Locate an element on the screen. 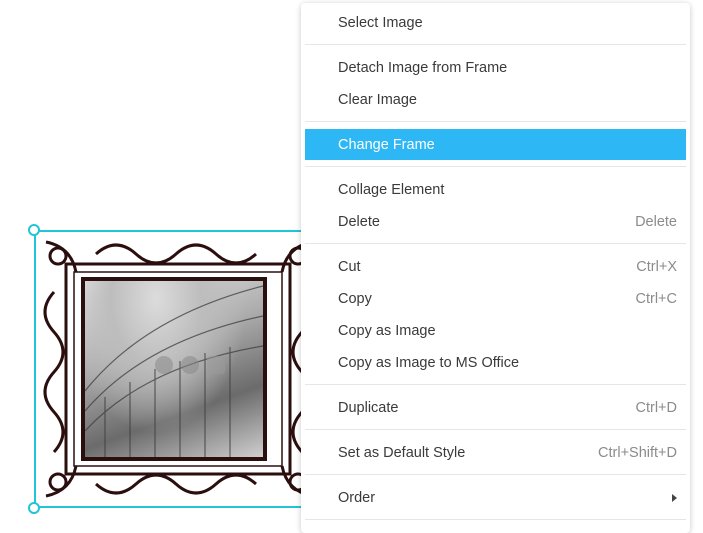 This screenshot has width=703, height=533. menu-item-label: Select Image is located at coordinates (380, 22).